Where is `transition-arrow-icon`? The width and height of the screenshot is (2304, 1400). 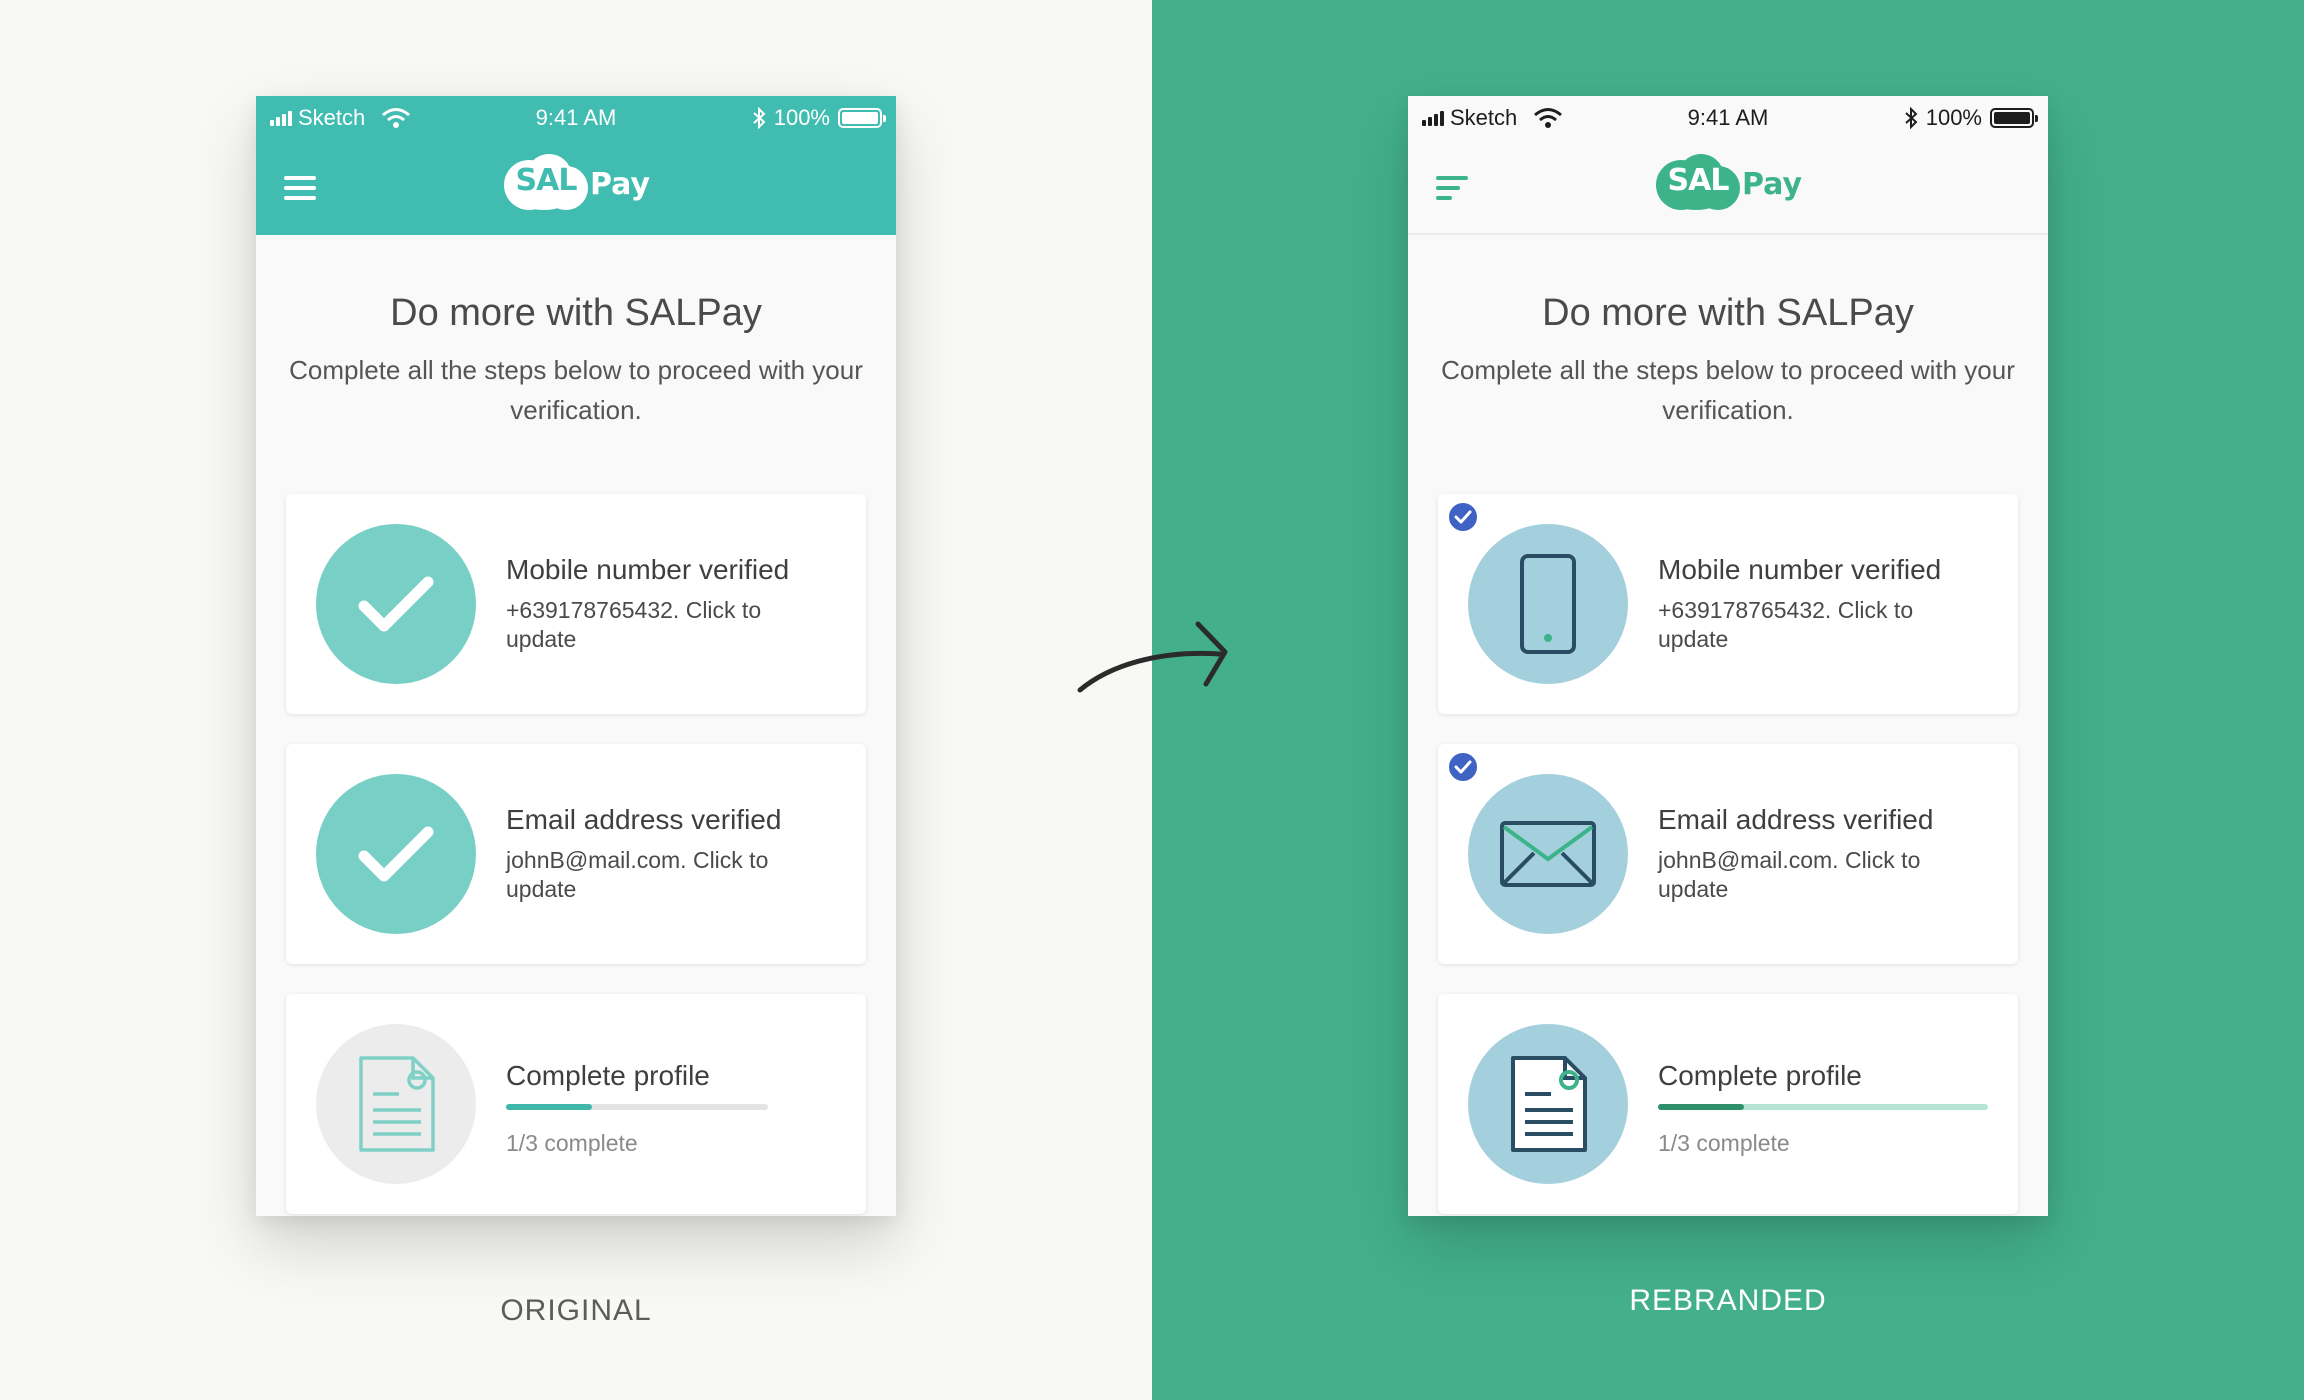
transition-arrow-icon is located at coordinates (1152, 657).